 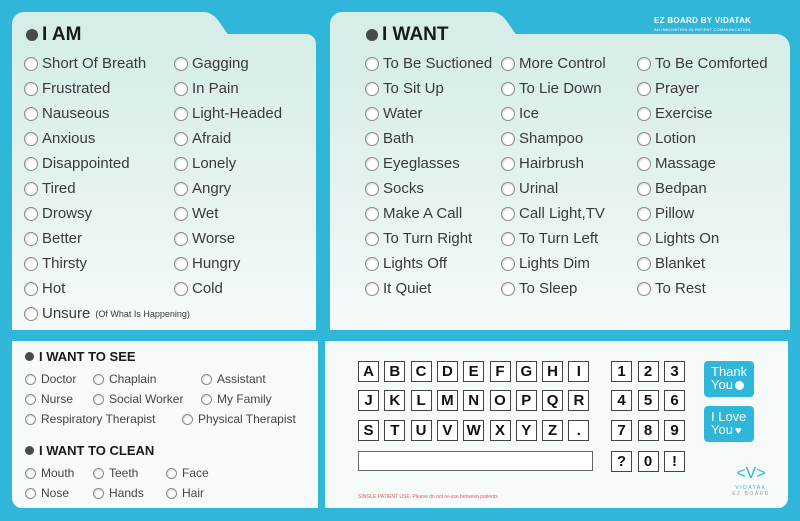 I want to click on letter-key: T, so click(x=395, y=430).